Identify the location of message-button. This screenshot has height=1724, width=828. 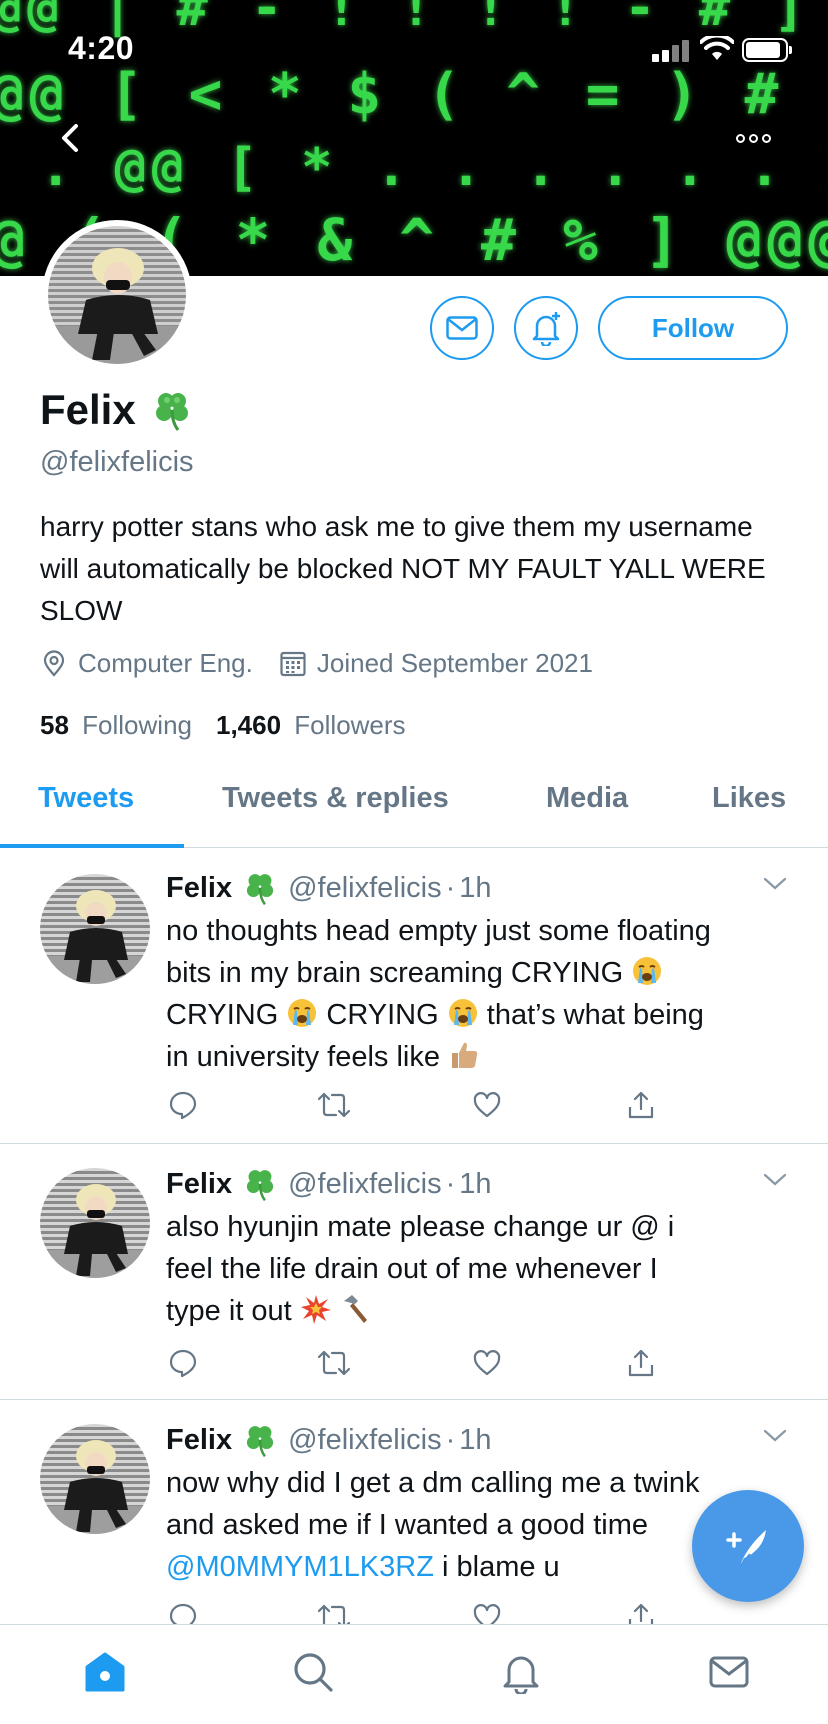
(462, 328).